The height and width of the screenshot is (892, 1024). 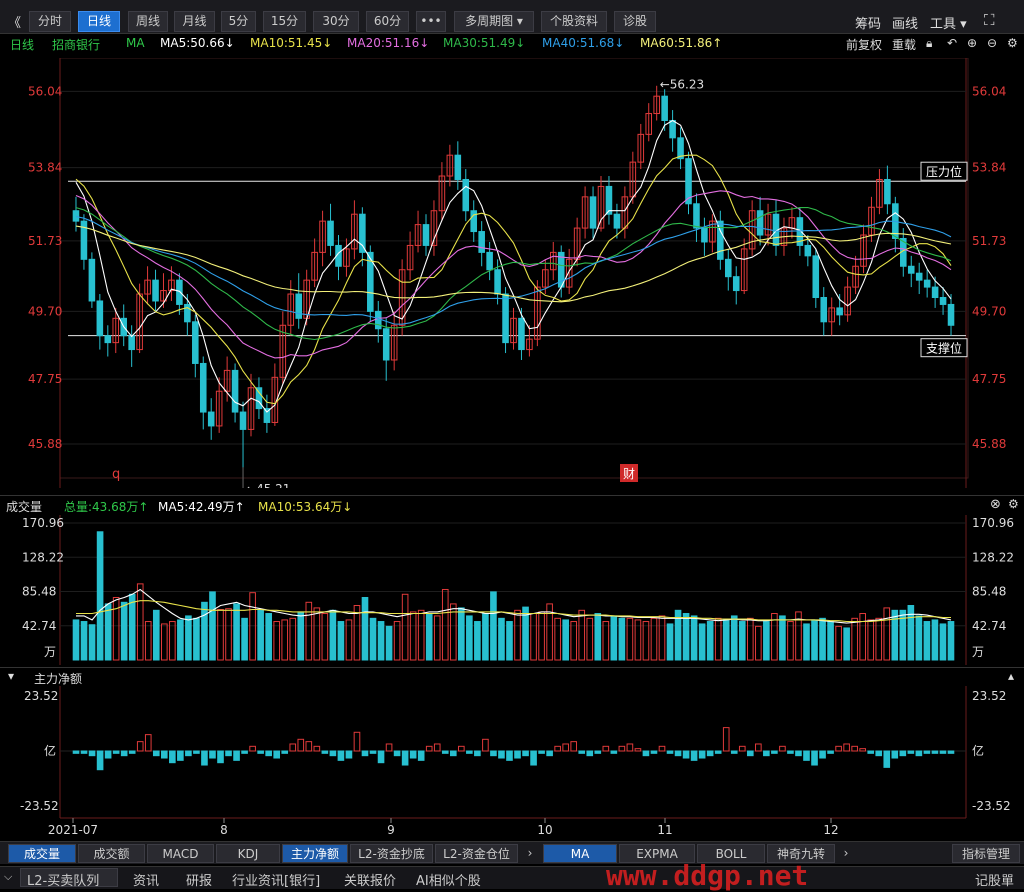 I want to click on q-marker: q, so click(x=116, y=474).